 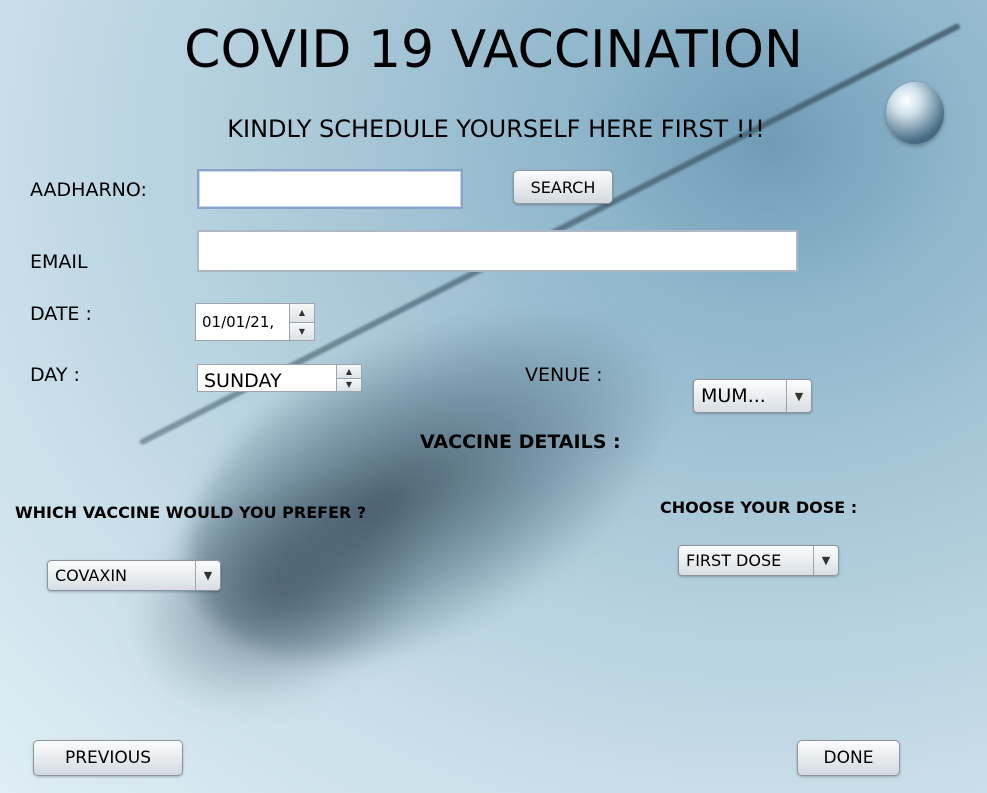 I want to click on vaccine-details-heading: VACCINE DETAILS :, so click(x=520, y=442).